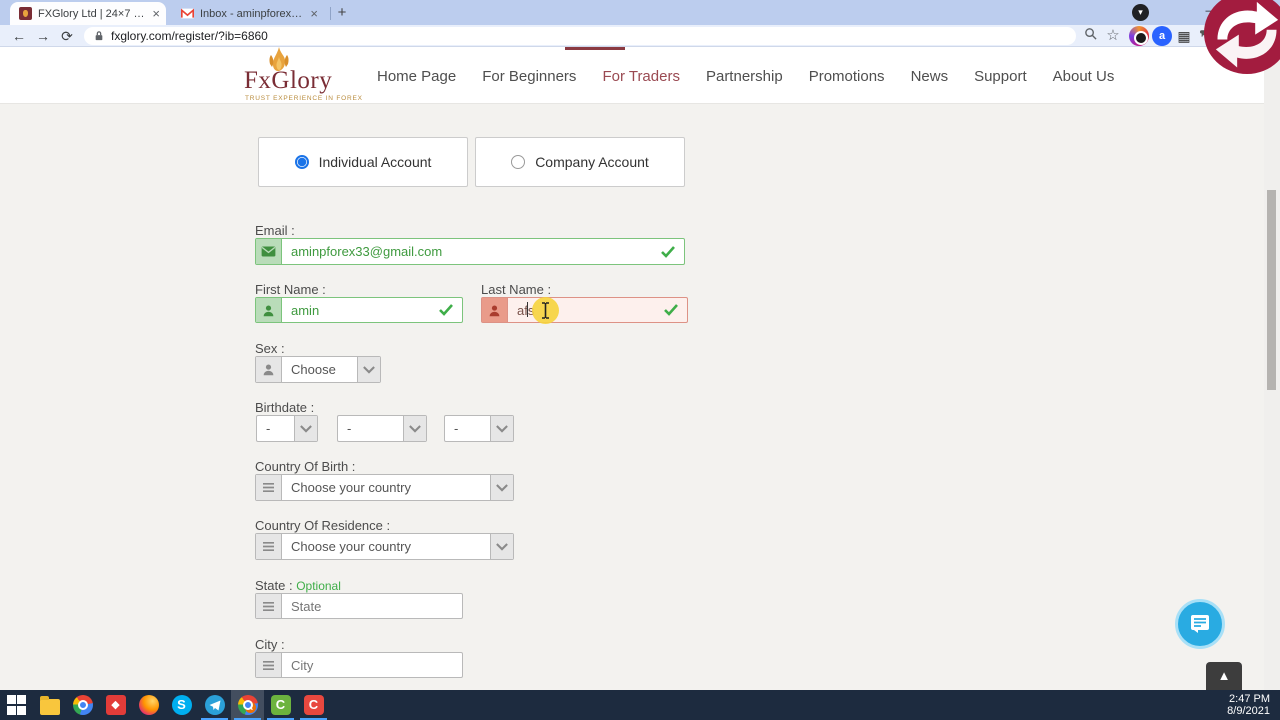 This screenshot has height=720, width=1280. What do you see at coordinates (416, 76) in the screenshot?
I see `nav-home-page: Home Page` at bounding box center [416, 76].